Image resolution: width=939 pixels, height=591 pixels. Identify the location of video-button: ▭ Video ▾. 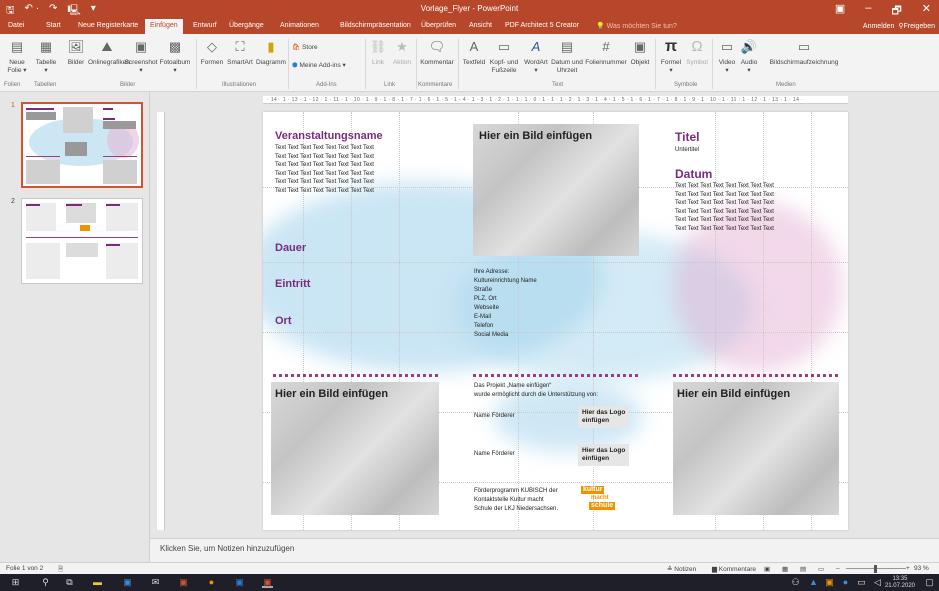
(727, 56).